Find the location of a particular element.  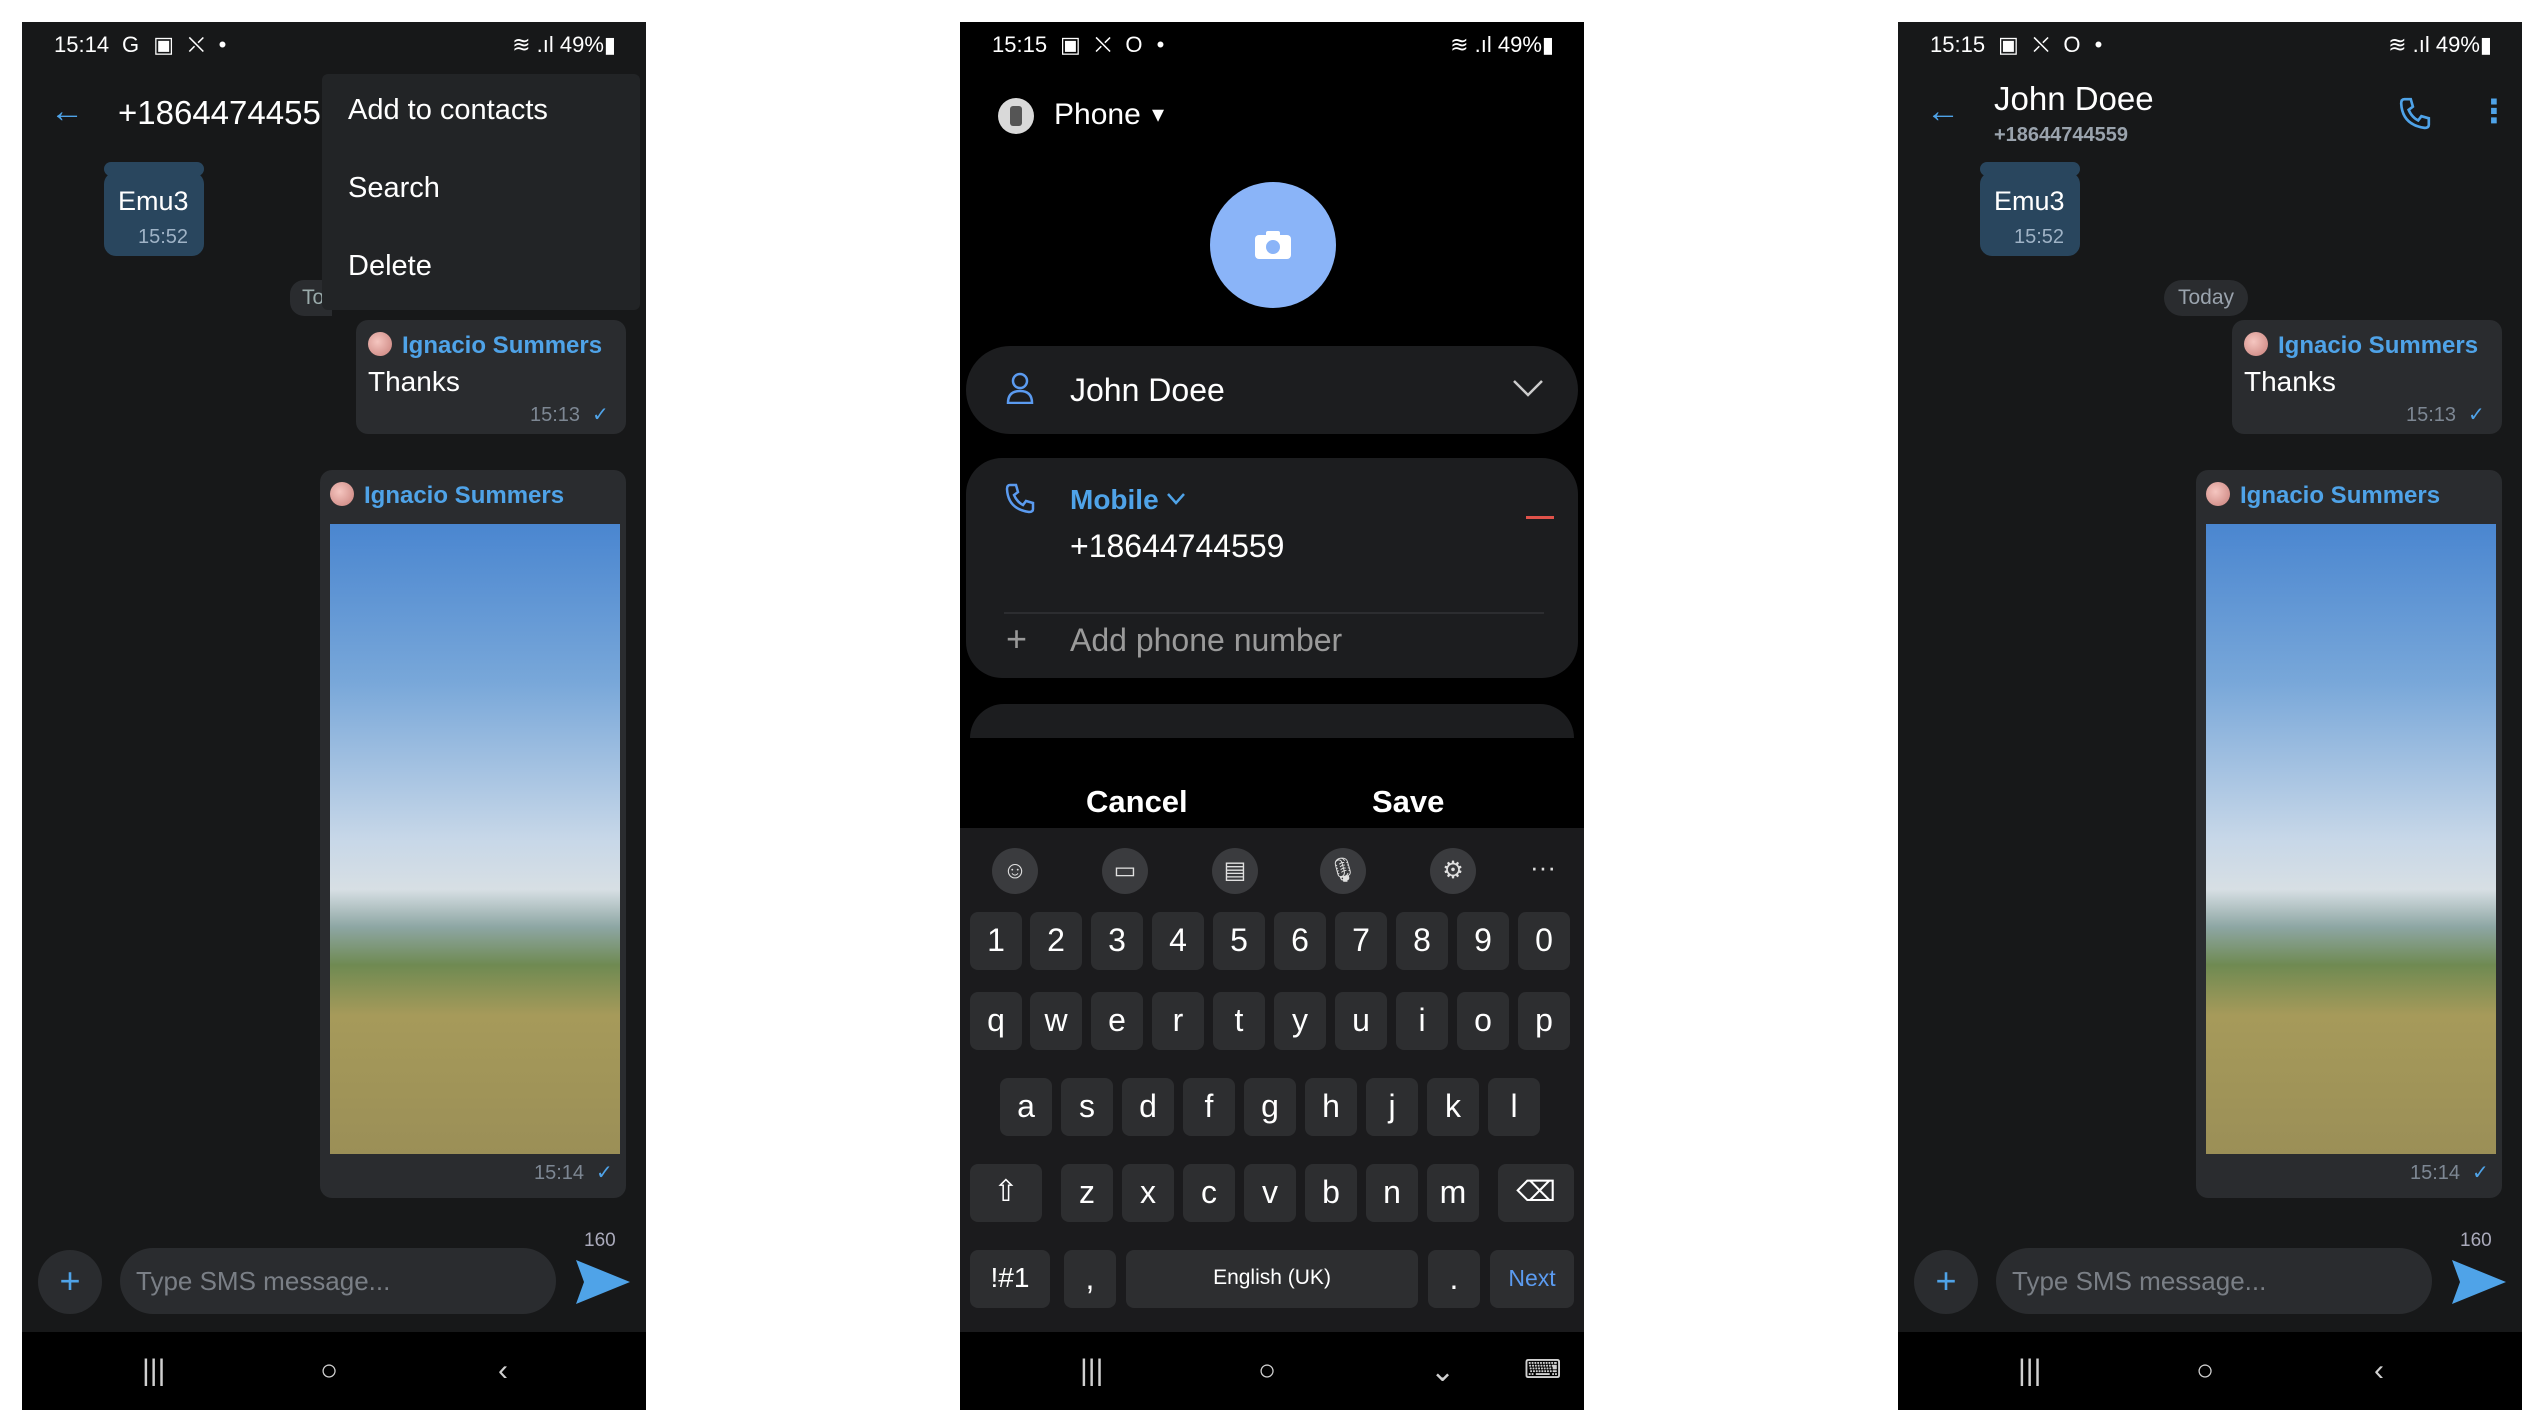

key-h: h is located at coordinates (1331, 1107).